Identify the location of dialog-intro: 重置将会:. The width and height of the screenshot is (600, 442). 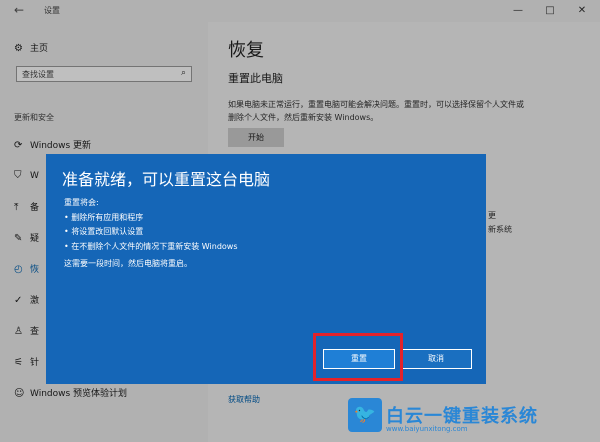
(81, 202).